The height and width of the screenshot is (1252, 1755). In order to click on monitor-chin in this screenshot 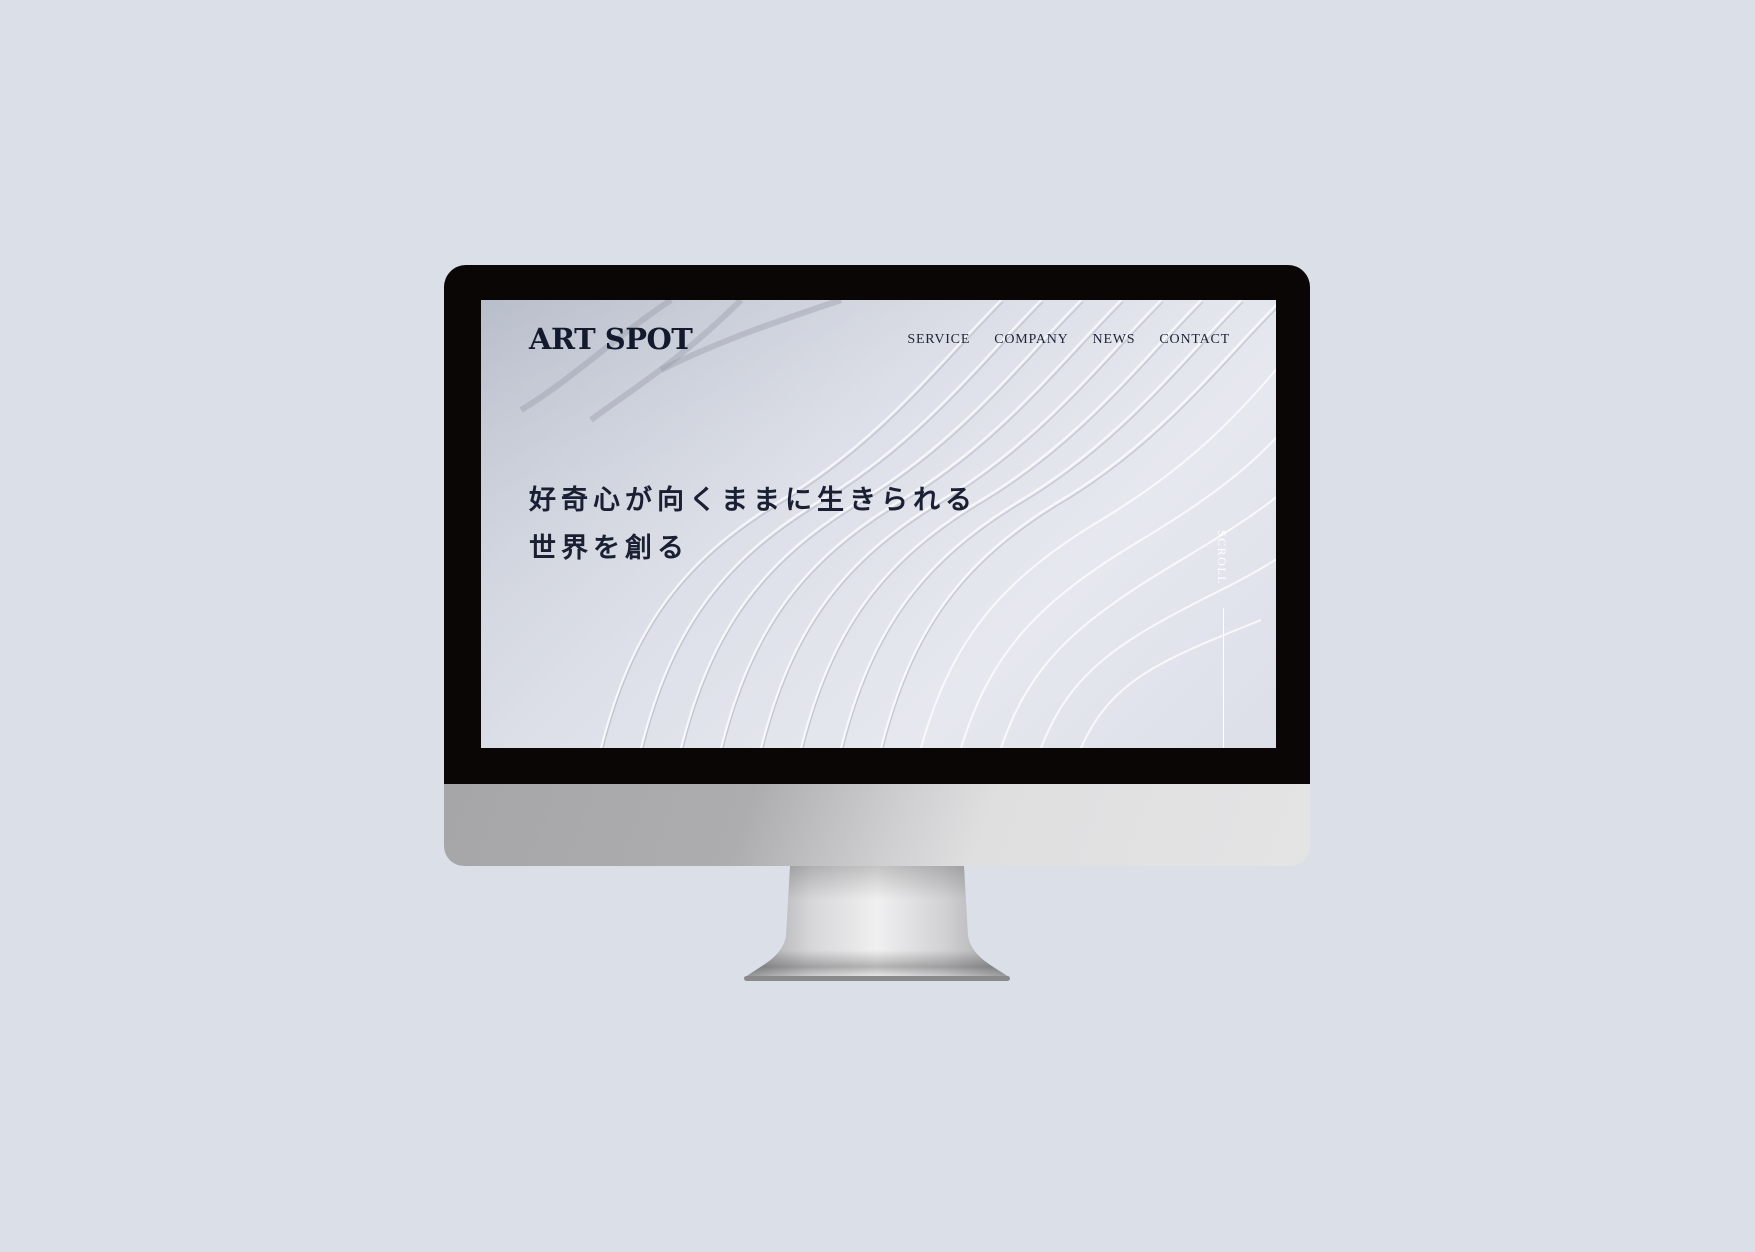, I will do `click(877, 825)`.